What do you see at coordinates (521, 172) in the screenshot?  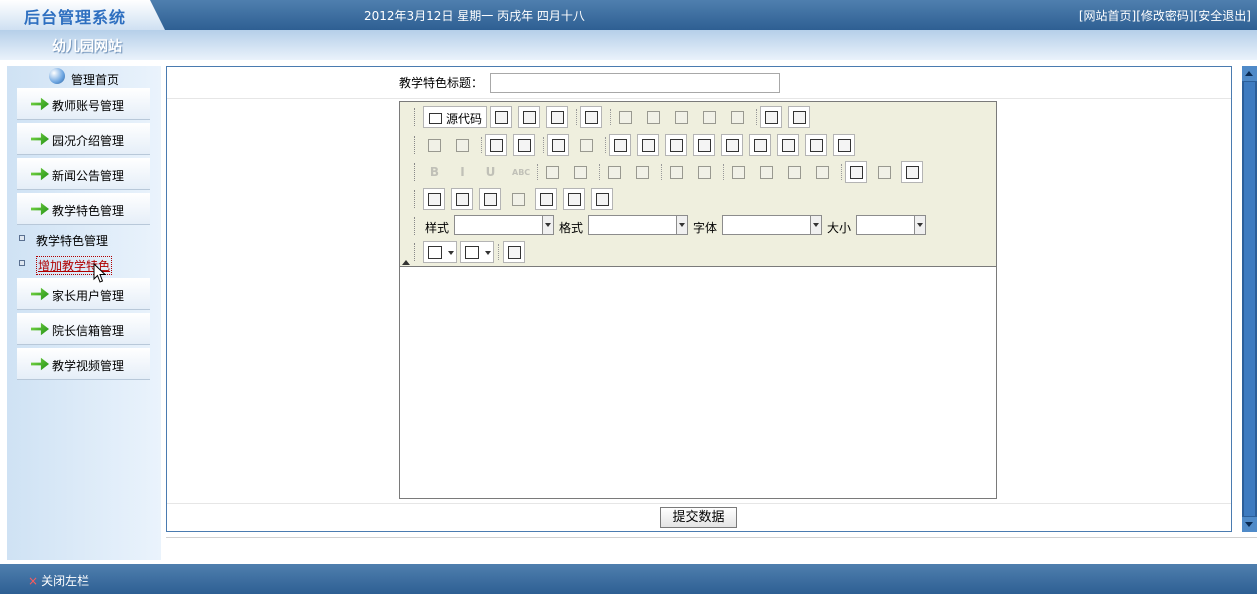 I see `strike-icon: ABC` at bounding box center [521, 172].